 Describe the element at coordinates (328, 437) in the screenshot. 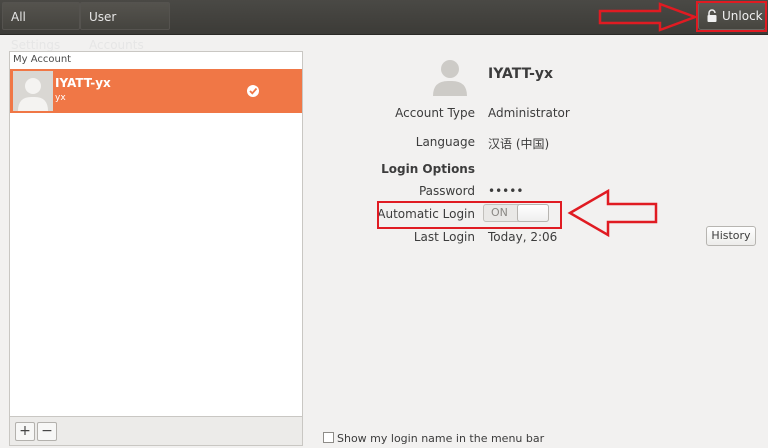

I see `show-login-name-checkbox` at that location.